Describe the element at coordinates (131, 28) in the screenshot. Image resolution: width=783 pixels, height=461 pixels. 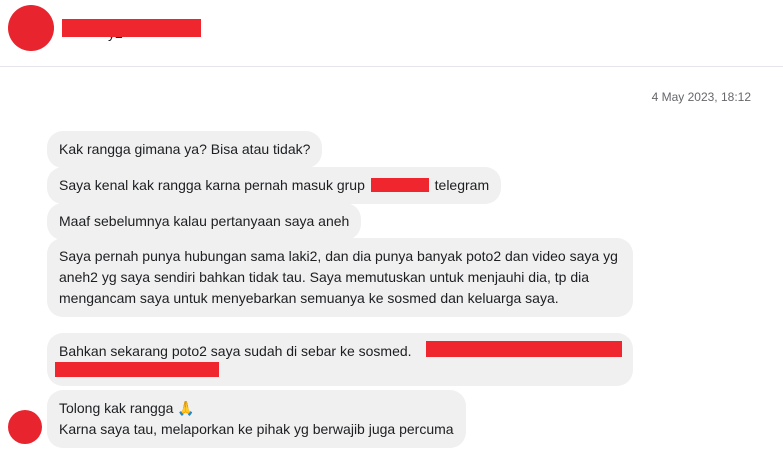
I see `name-redaction` at that location.